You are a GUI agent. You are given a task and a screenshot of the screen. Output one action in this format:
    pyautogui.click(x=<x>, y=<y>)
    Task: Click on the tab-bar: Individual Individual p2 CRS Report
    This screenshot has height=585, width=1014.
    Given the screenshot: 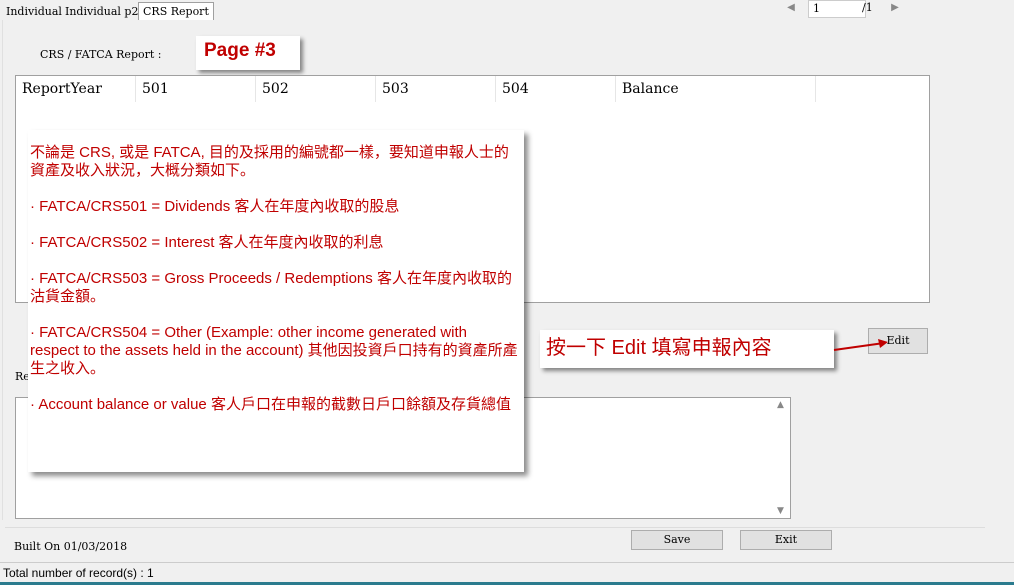 What is the action you would take?
    pyautogui.click(x=385, y=11)
    